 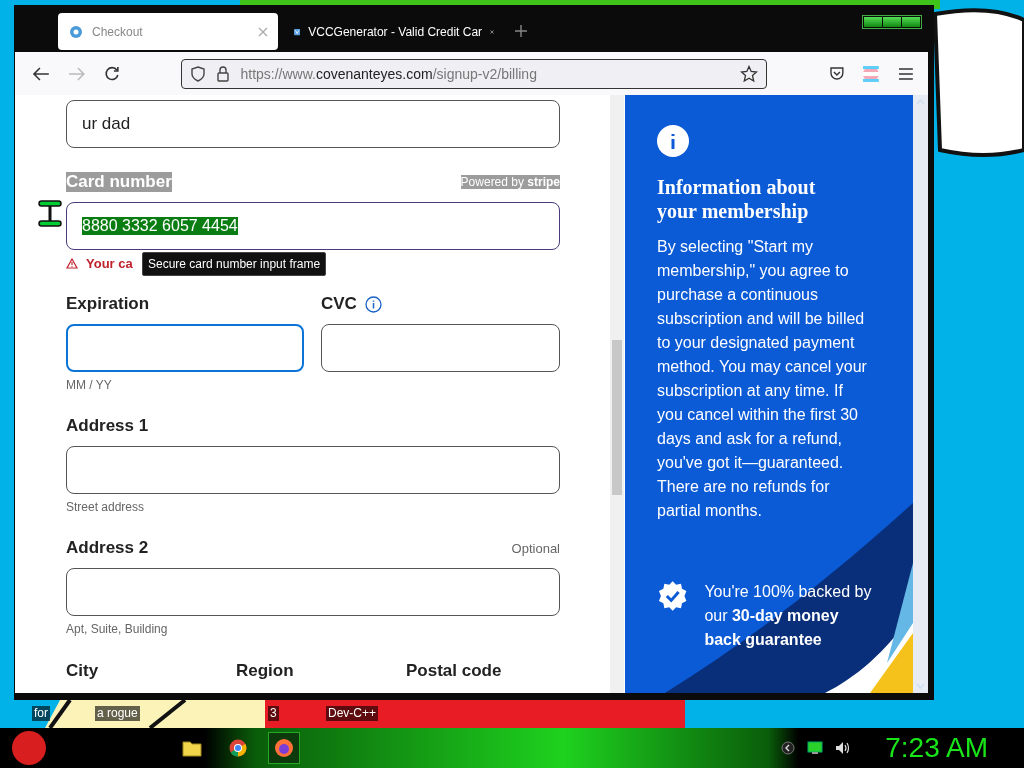 What do you see at coordinates (89, 385) in the screenshot?
I see `field-hint: MM / YY` at bounding box center [89, 385].